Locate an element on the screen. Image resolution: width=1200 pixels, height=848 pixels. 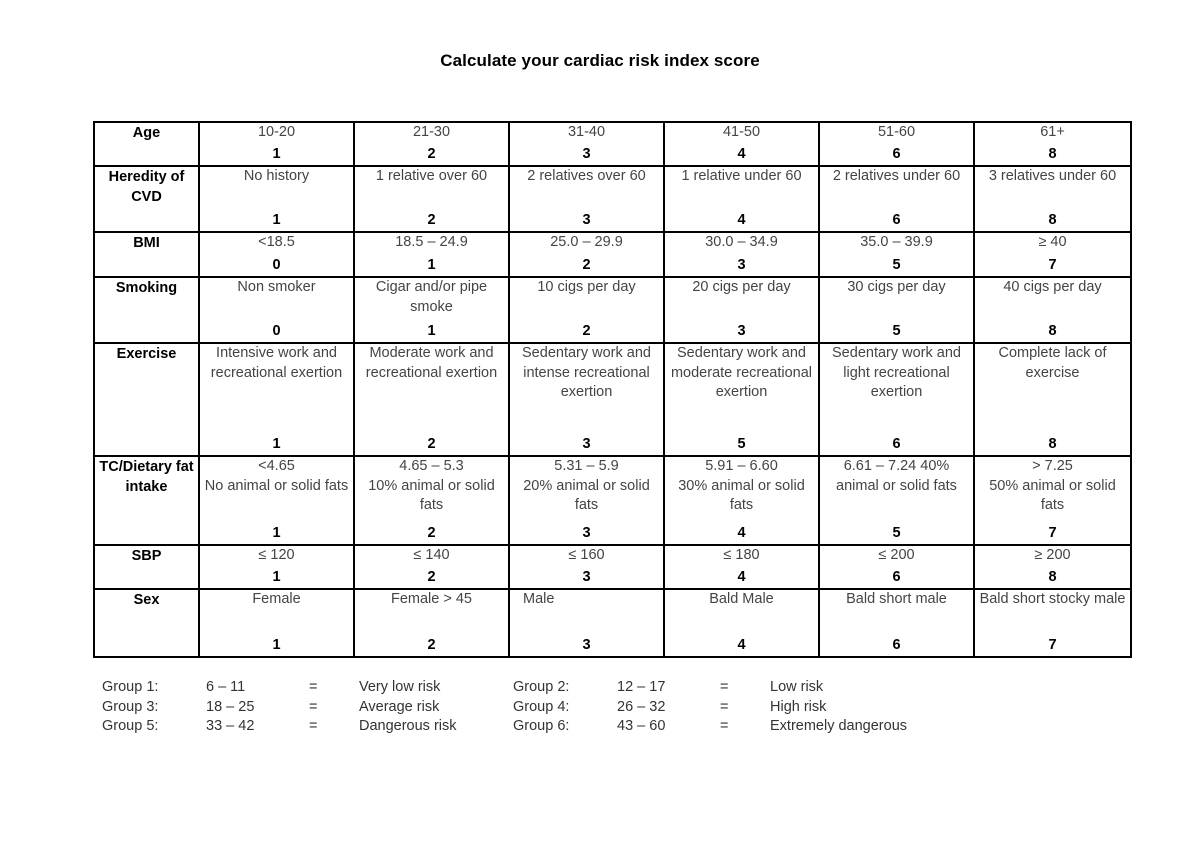
row-label: Heredity of CVD is located at coordinates (146, 199).